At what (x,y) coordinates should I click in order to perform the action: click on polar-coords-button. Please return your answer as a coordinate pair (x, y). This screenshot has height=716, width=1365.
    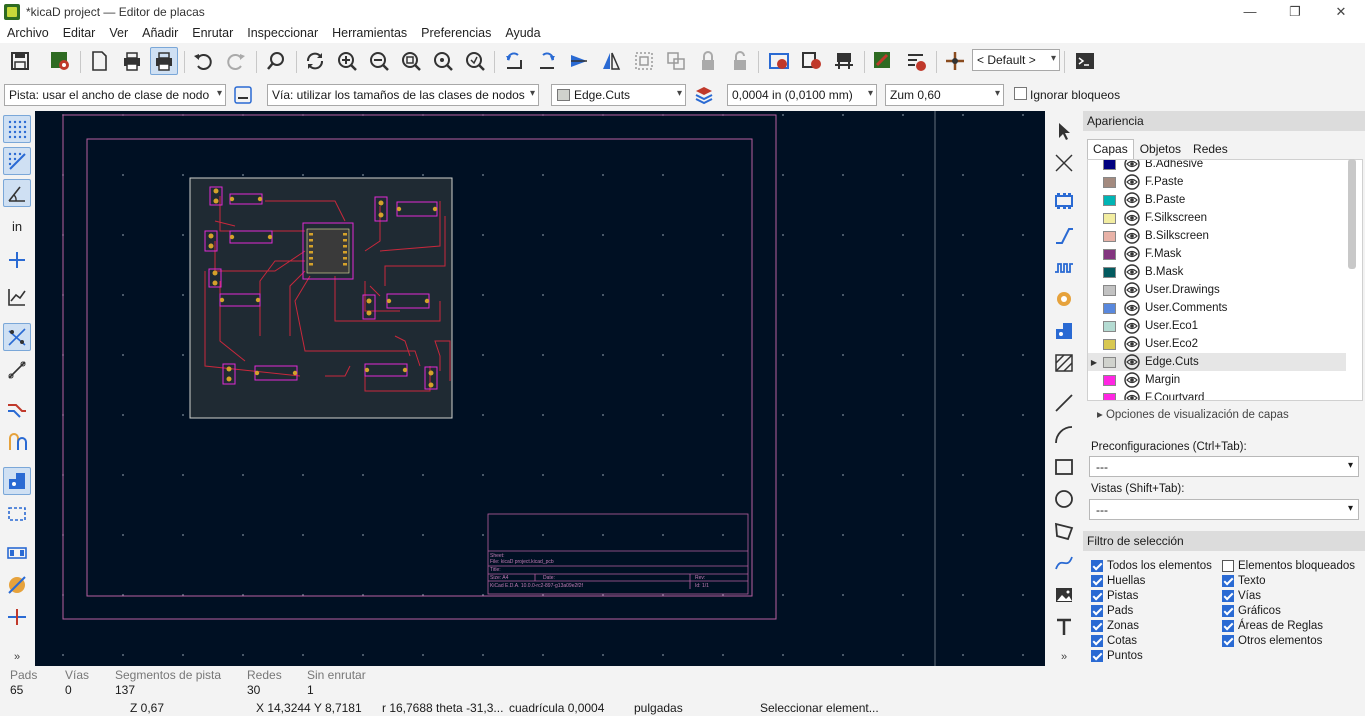
    Looking at the image, I should click on (17, 193).